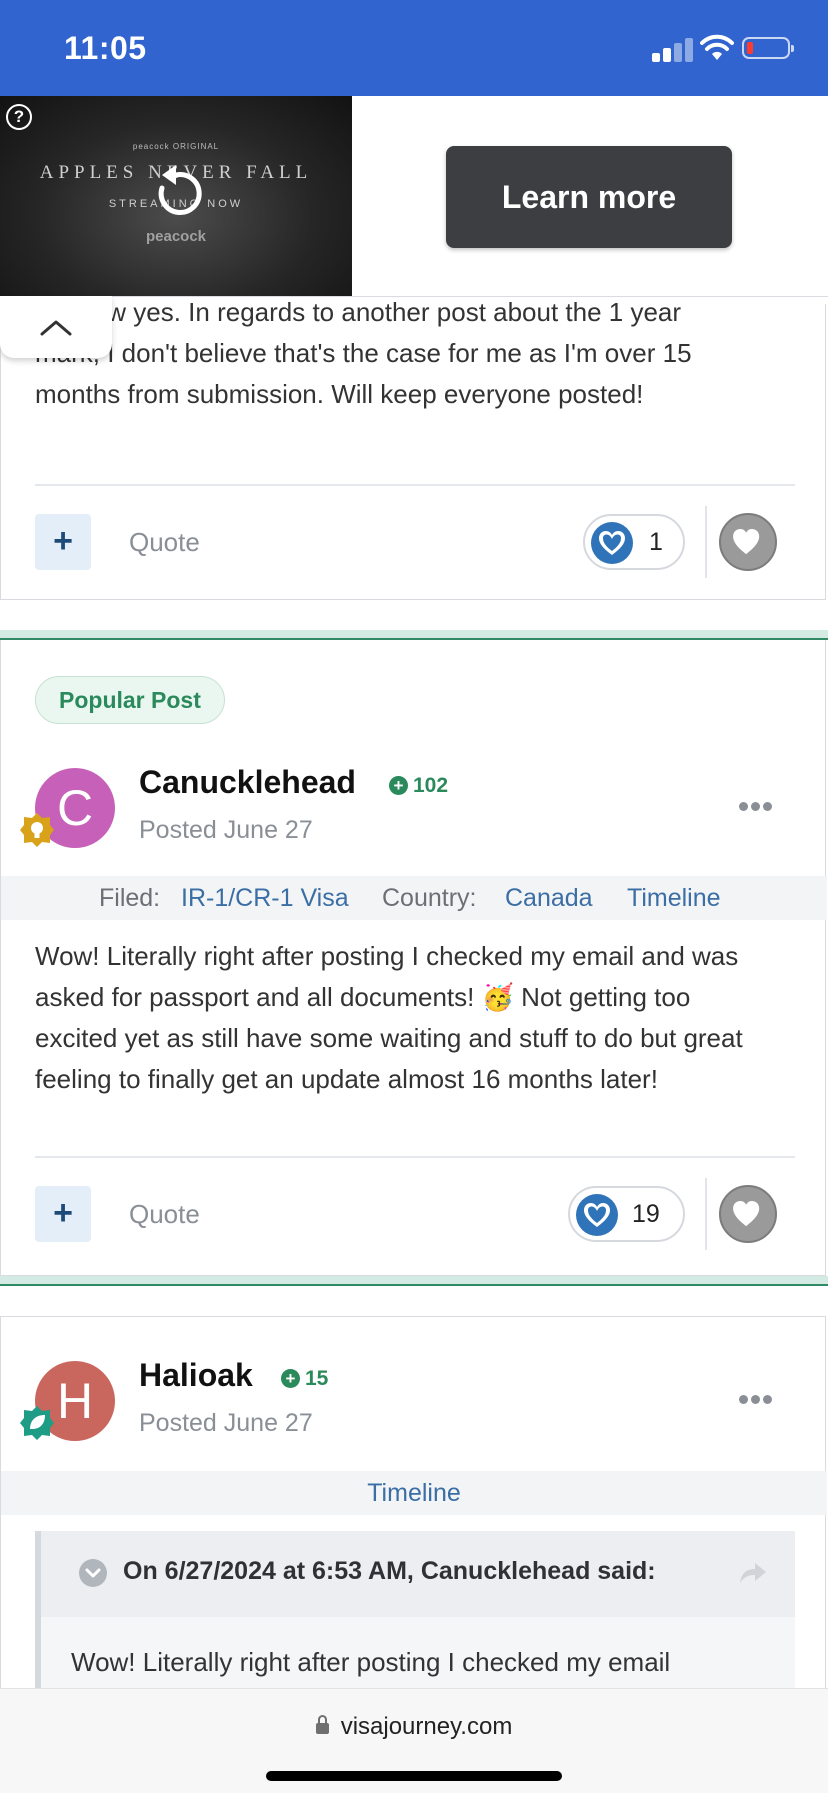 The width and height of the screenshot is (828, 1793). Describe the element at coordinates (717, 47) in the screenshot. I see `wifi-icon` at that location.